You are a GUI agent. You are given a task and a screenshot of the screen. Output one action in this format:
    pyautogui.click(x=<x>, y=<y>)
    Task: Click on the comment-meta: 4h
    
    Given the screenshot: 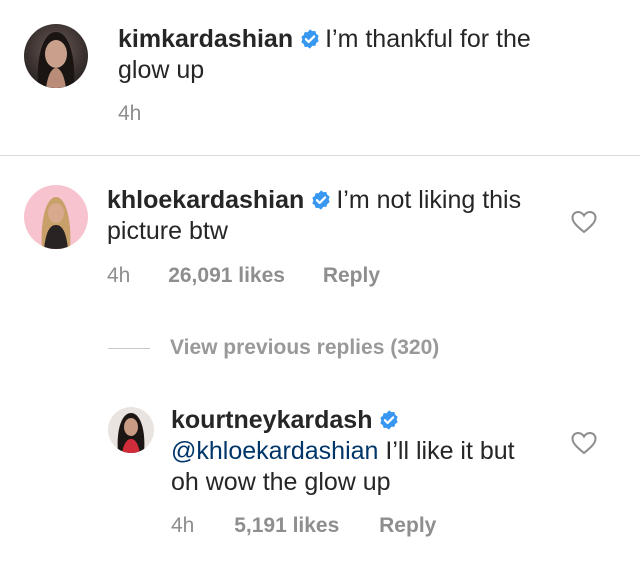 What is the action you would take?
    pyautogui.click(x=129, y=114)
    